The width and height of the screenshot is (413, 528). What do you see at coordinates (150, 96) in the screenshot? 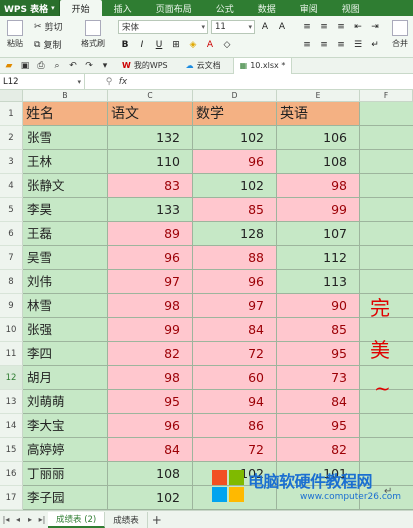
I see `column-header-c: C` at bounding box center [150, 96].